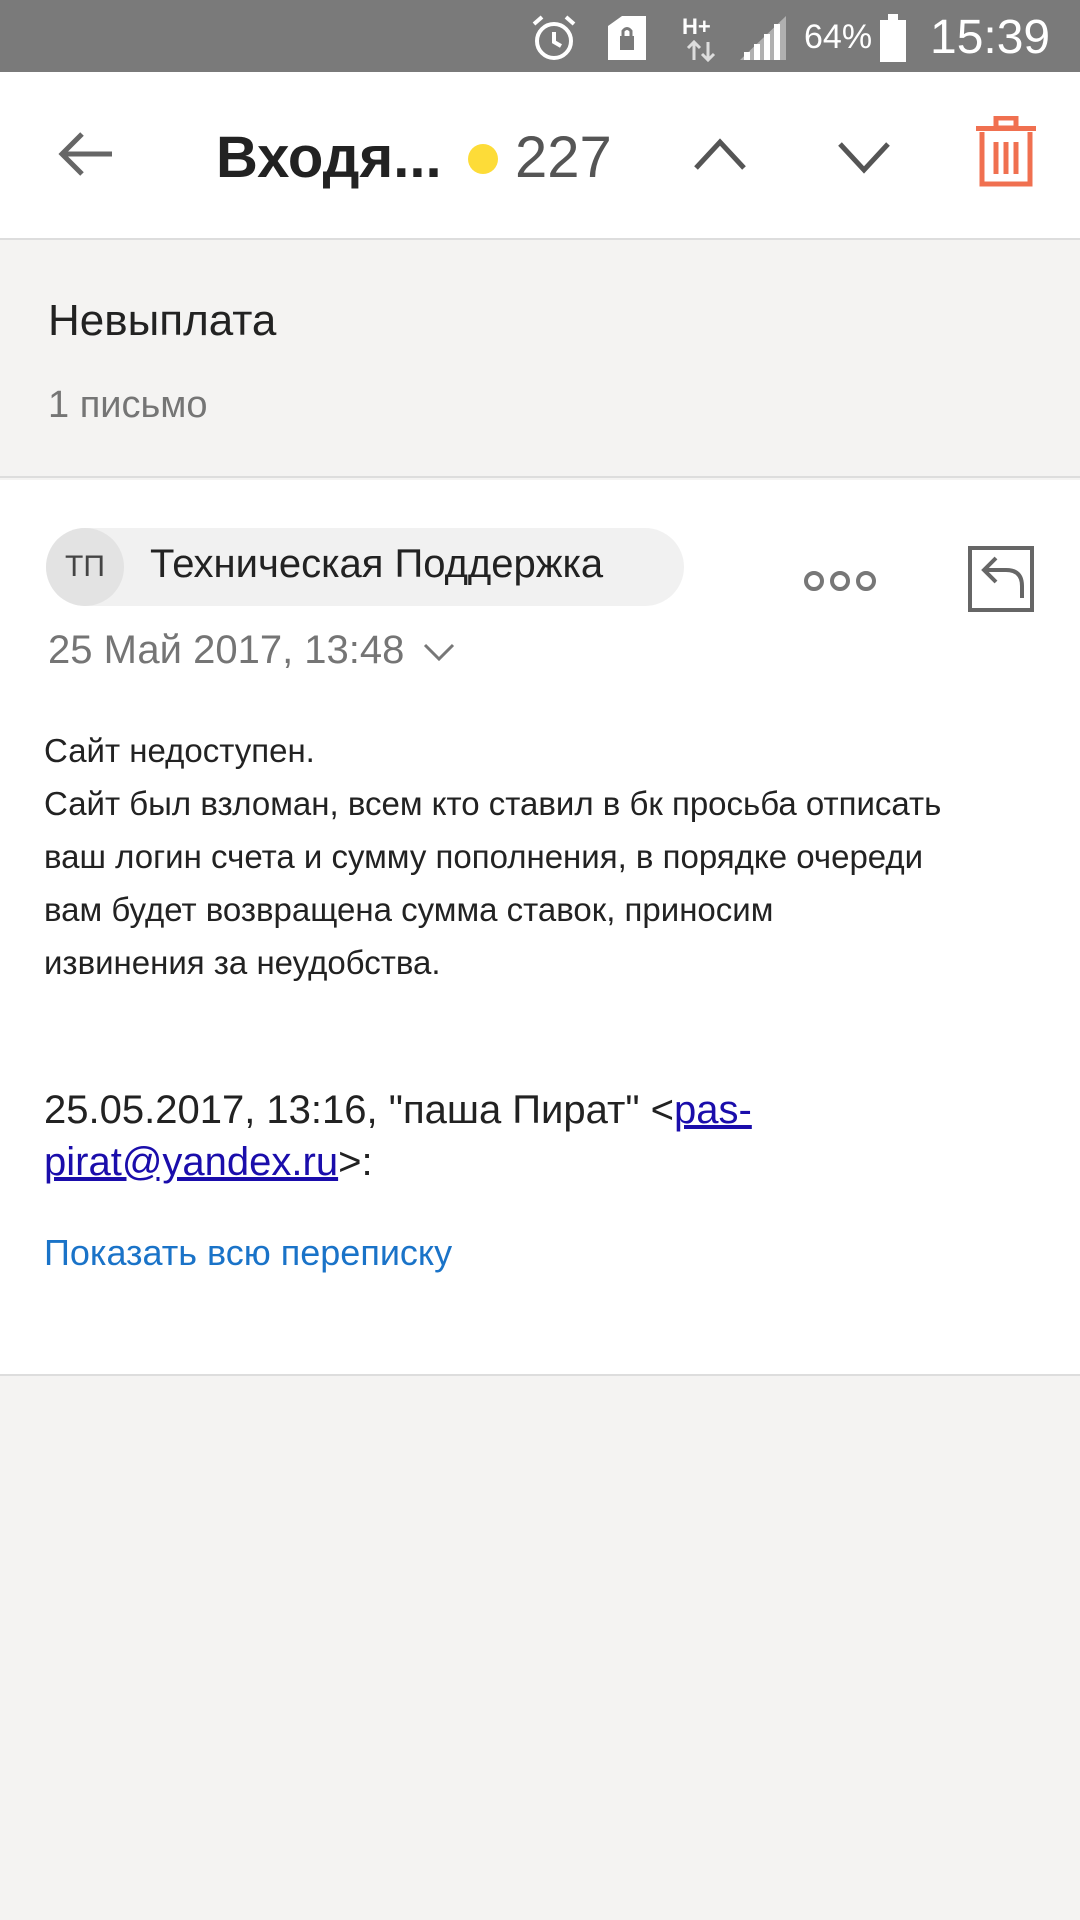  What do you see at coordinates (1006, 152) in the screenshot?
I see `trash-icon` at bounding box center [1006, 152].